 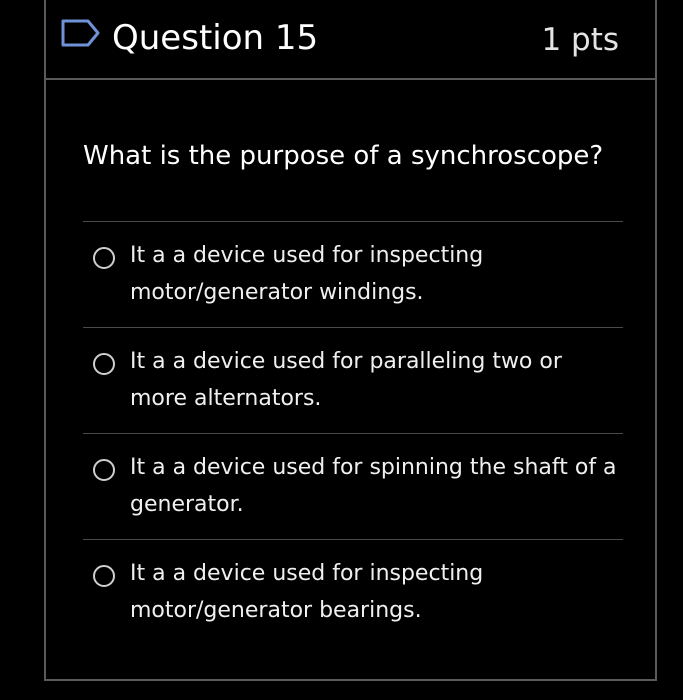 I want to click on question-points: 1 pts, so click(x=580, y=40).